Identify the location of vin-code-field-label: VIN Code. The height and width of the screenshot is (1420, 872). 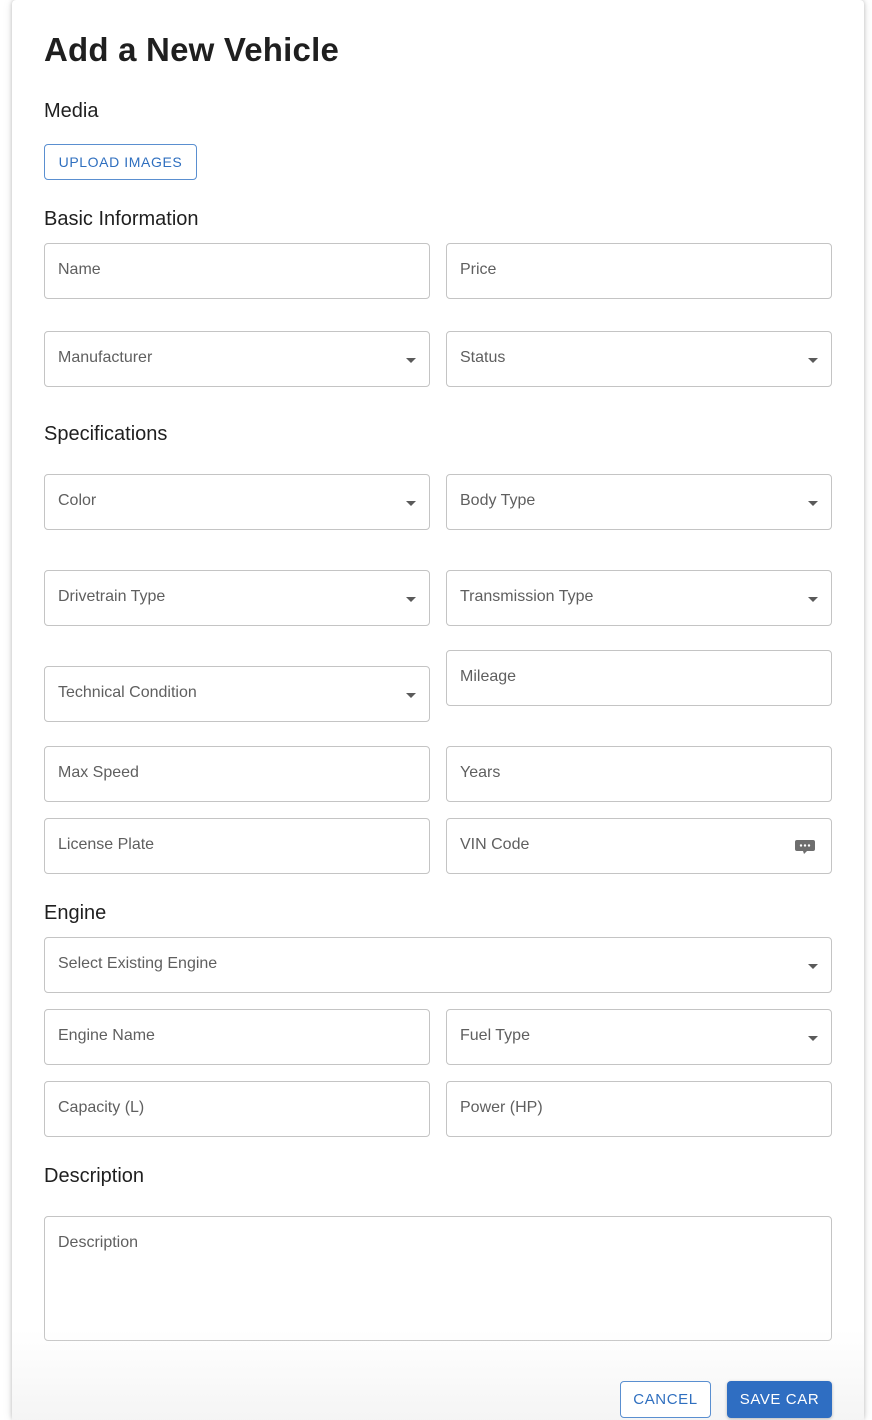
(495, 844).